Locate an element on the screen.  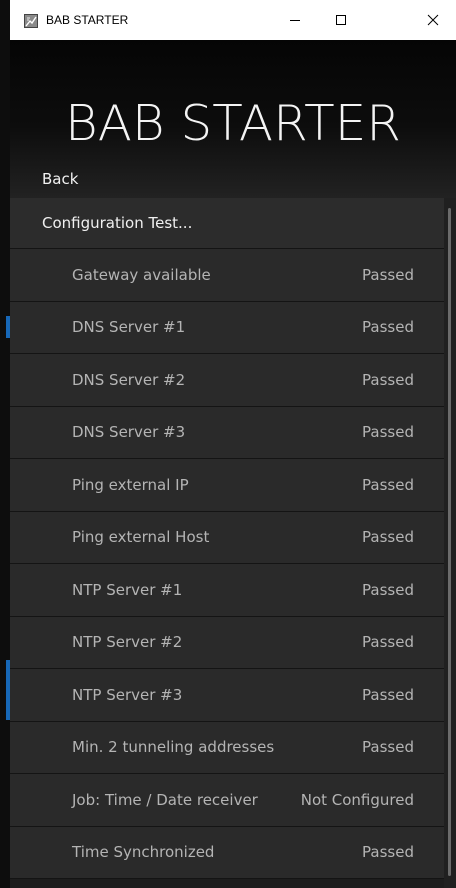
back-button: Back is located at coordinates (60, 179).